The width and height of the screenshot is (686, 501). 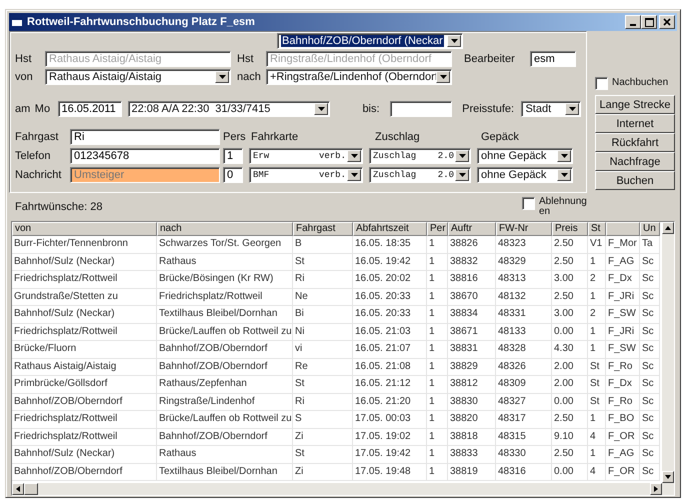 I want to click on table-cell: Zi, so click(x=323, y=472).